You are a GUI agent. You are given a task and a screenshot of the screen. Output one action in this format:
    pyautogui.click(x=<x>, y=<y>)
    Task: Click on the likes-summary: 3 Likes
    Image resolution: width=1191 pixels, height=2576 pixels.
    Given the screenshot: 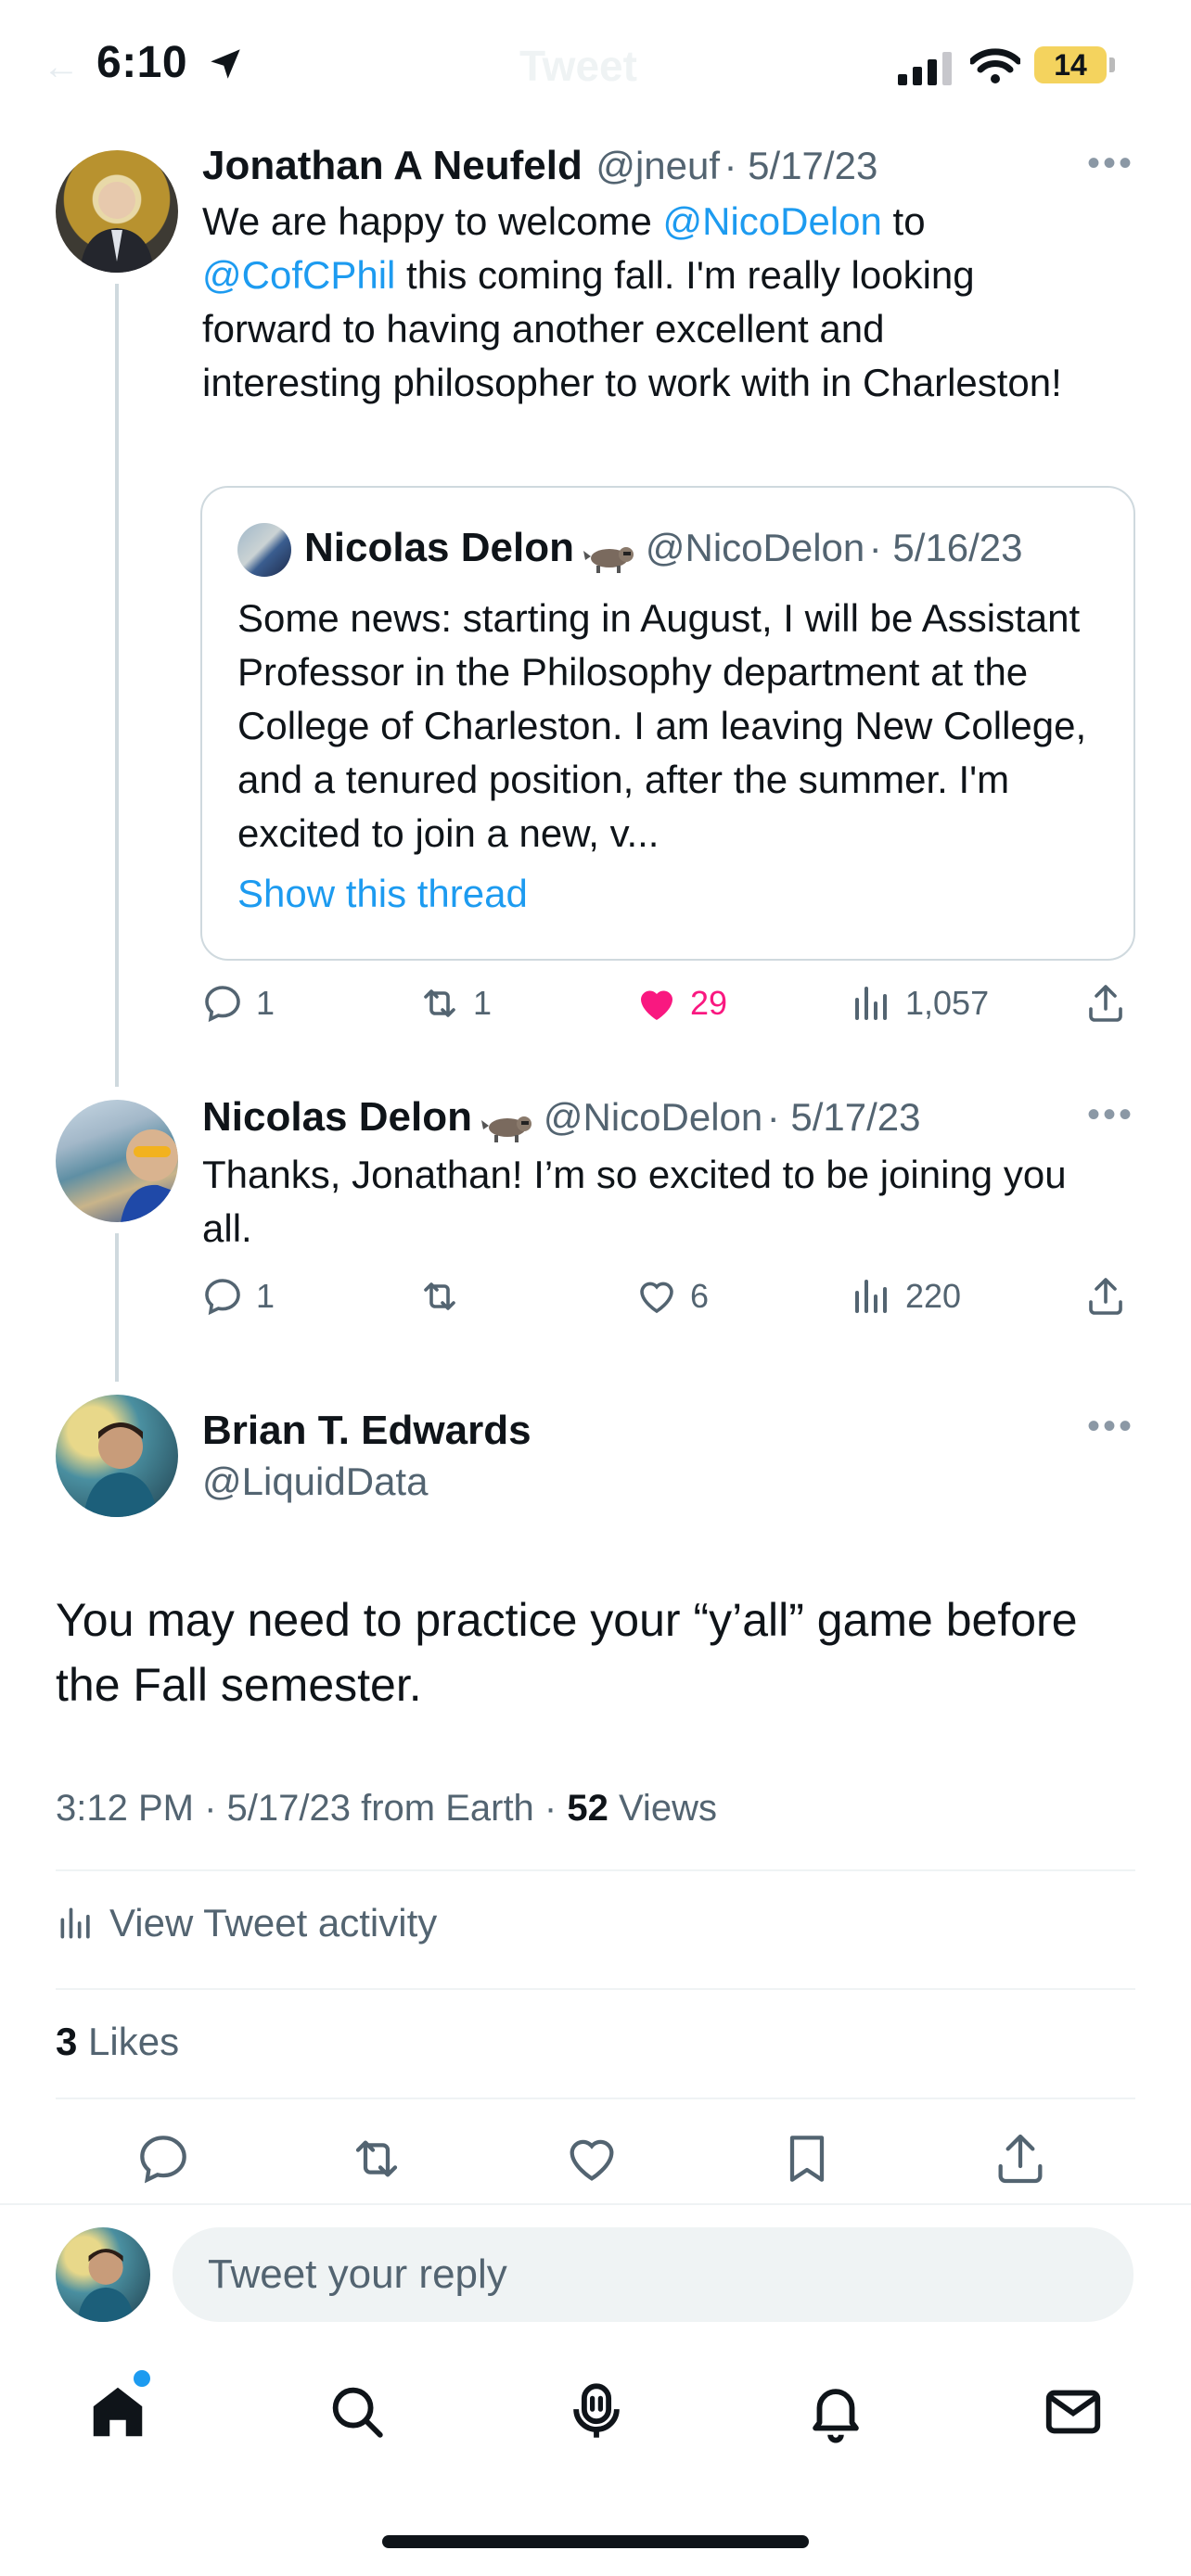 What is the action you would take?
    pyautogui.click(x=117, y=2042)
    